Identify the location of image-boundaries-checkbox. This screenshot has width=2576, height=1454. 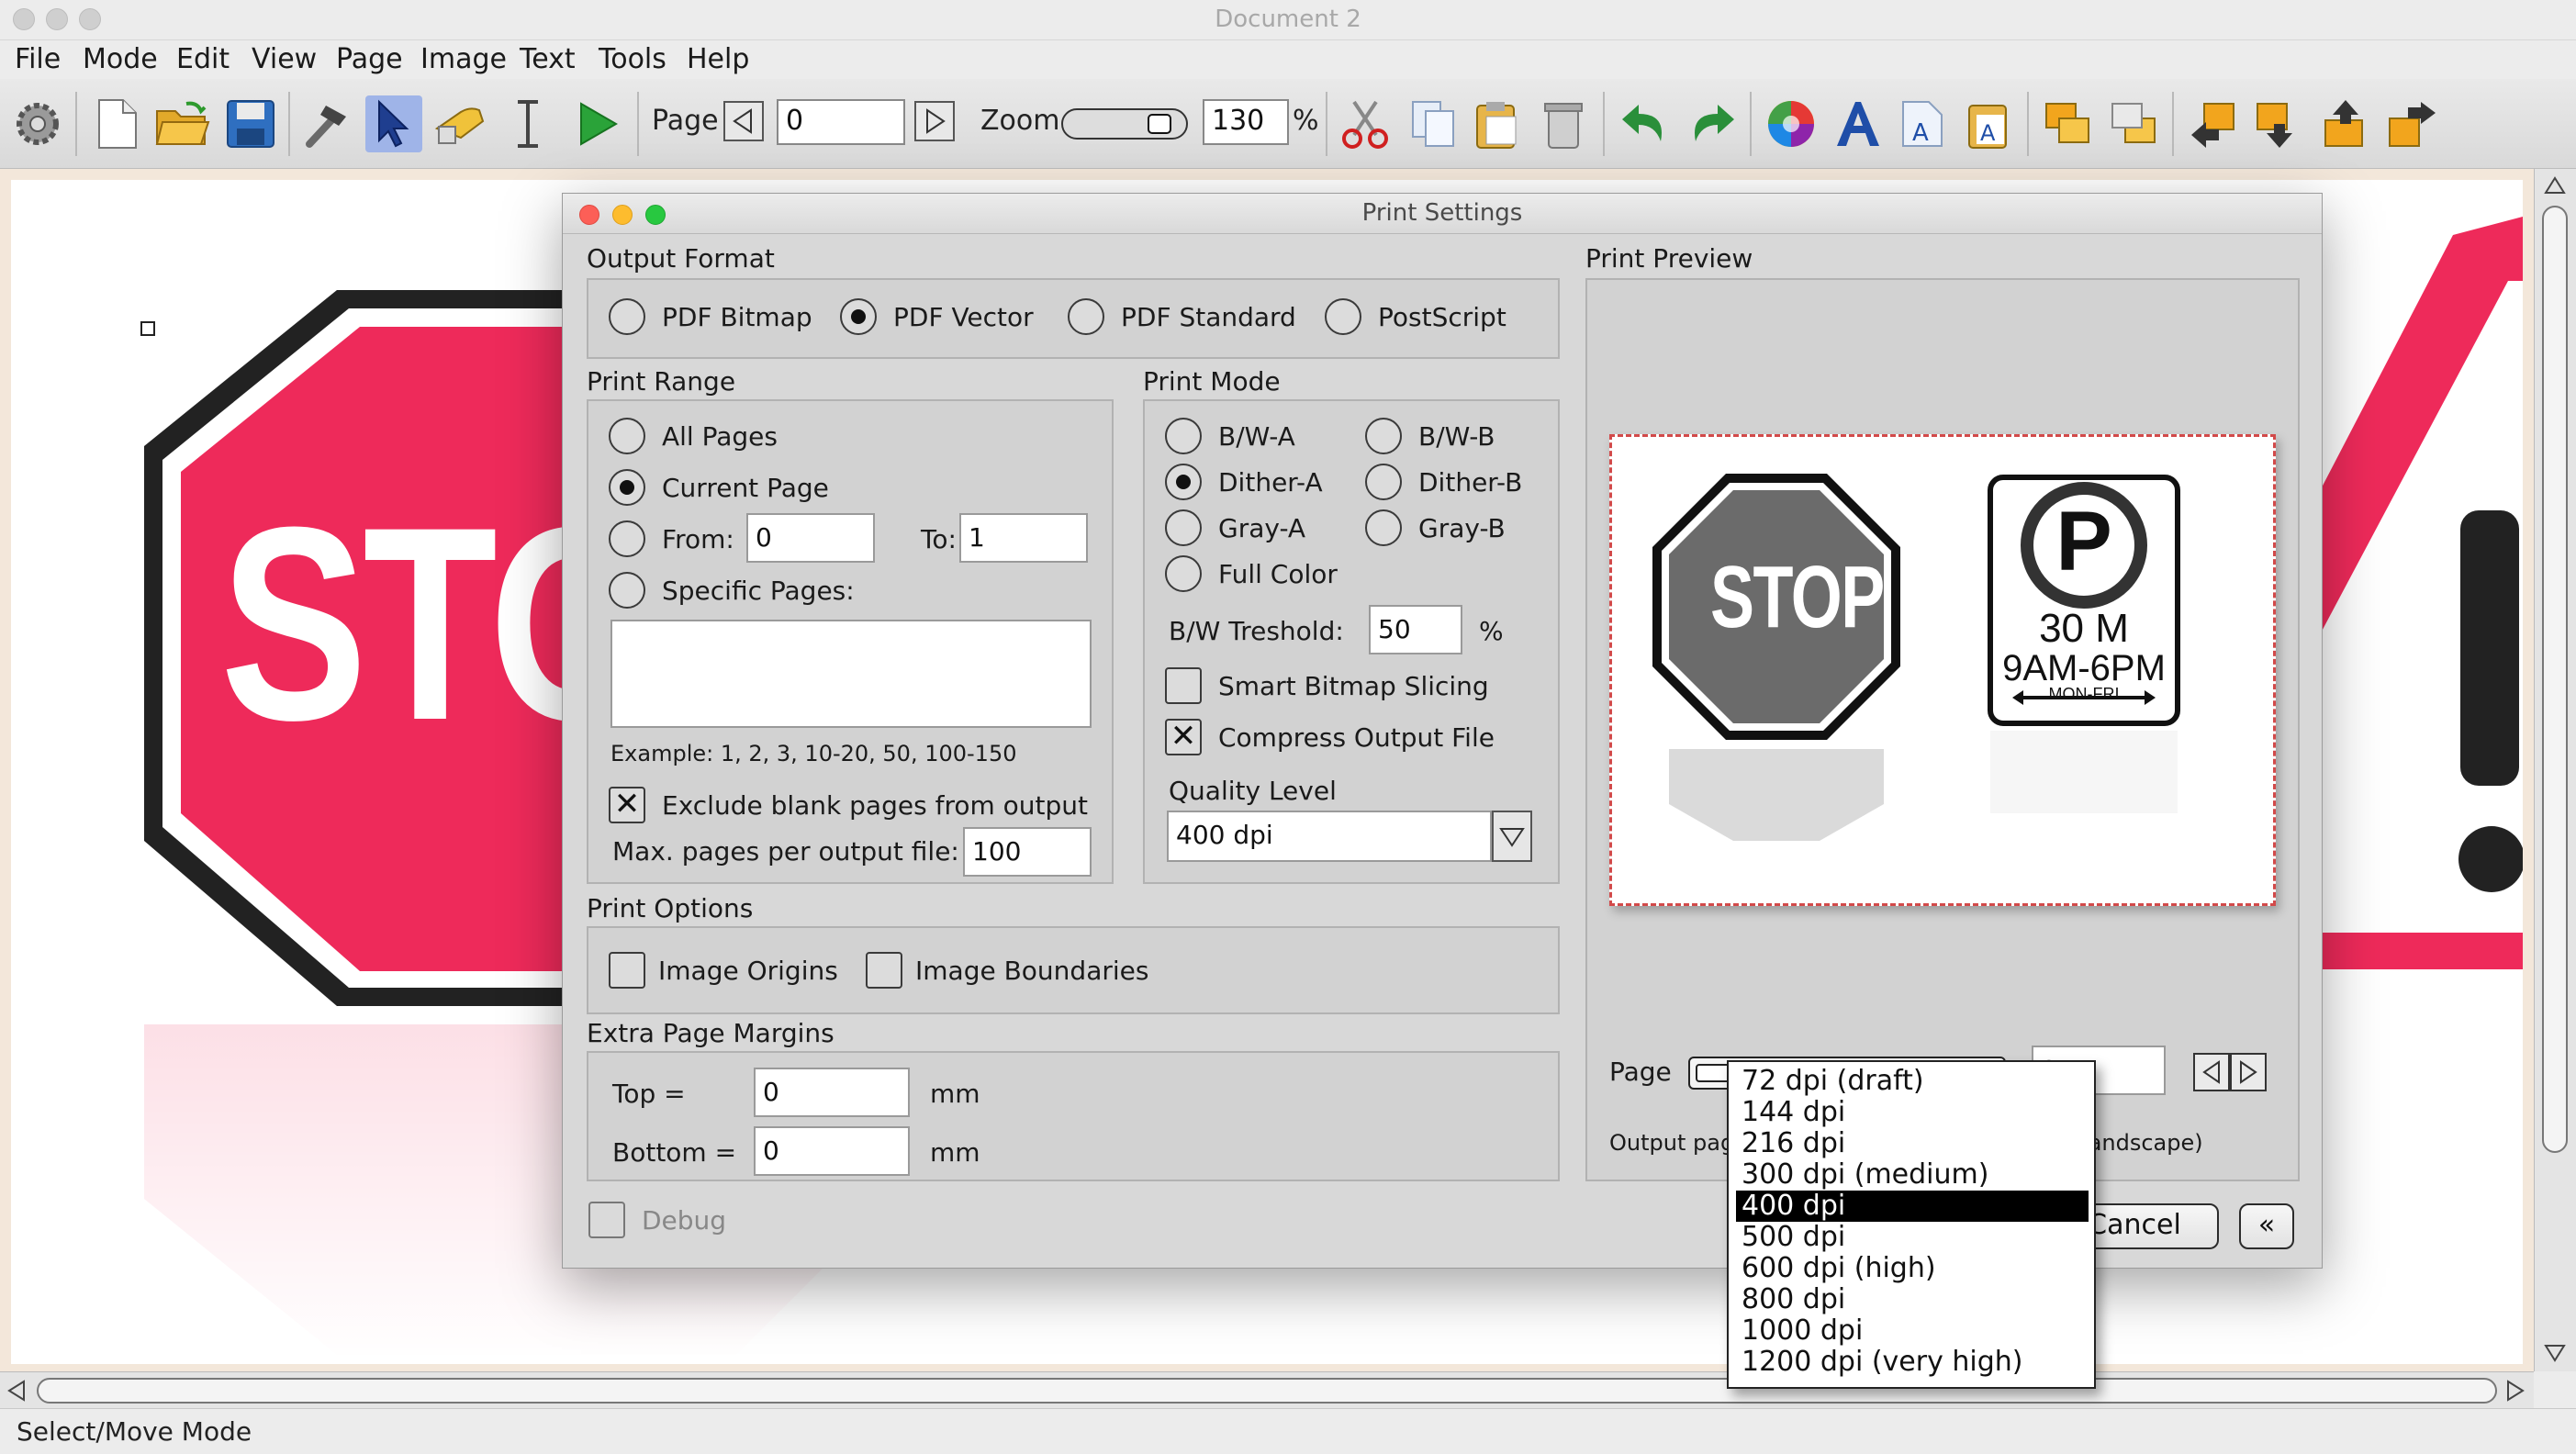
(884, 970).